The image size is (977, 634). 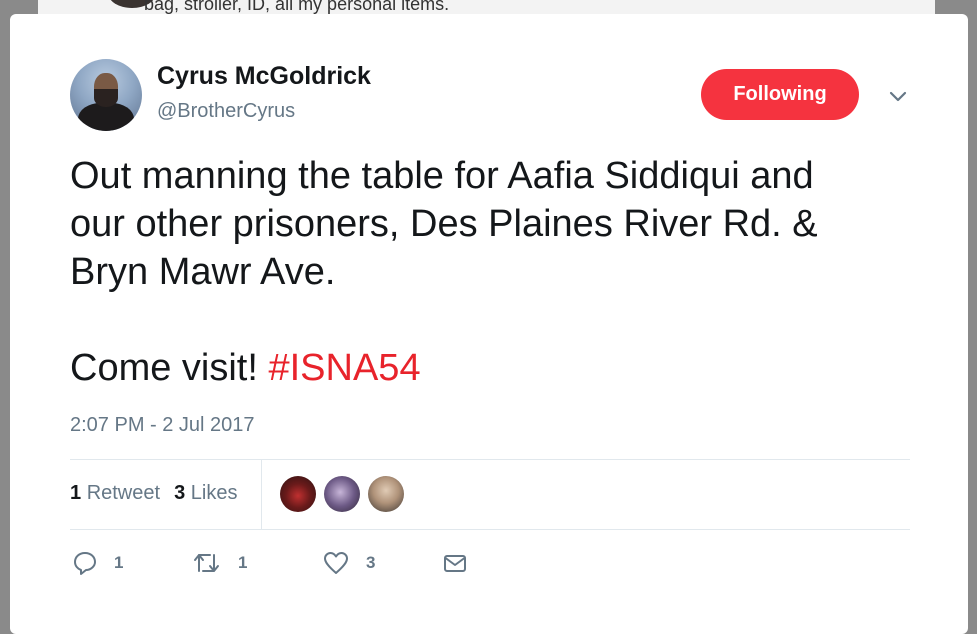 What do you see at coordinates (85, 563) in the screenshot?
I see `reply-icon` at bounding box center [85, 563].